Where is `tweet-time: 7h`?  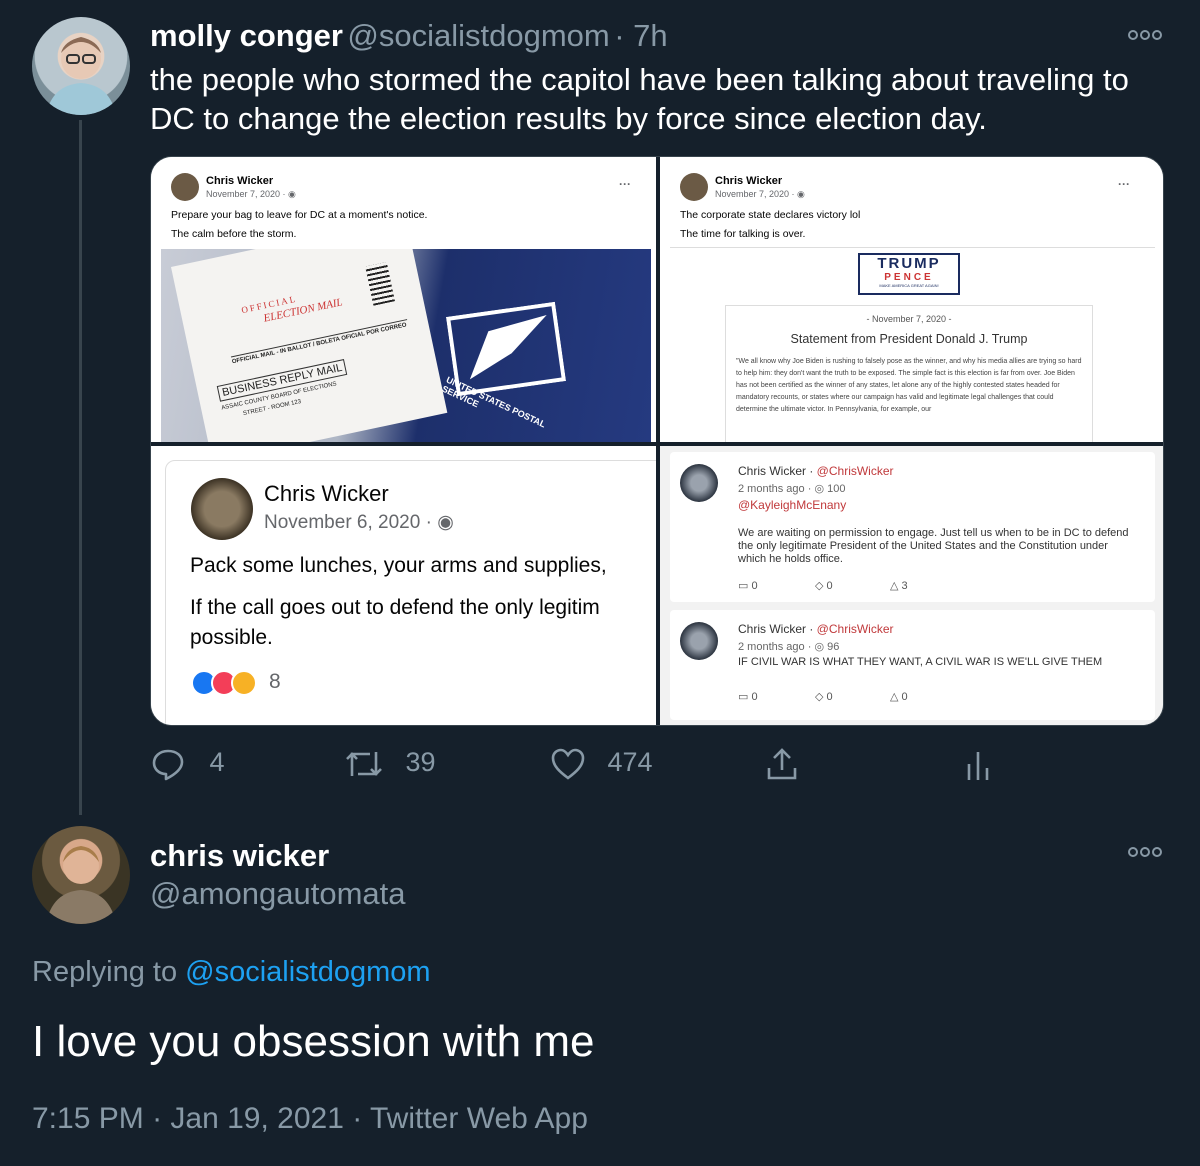
tweet-time: 7h is located at coordinates (650, 35).